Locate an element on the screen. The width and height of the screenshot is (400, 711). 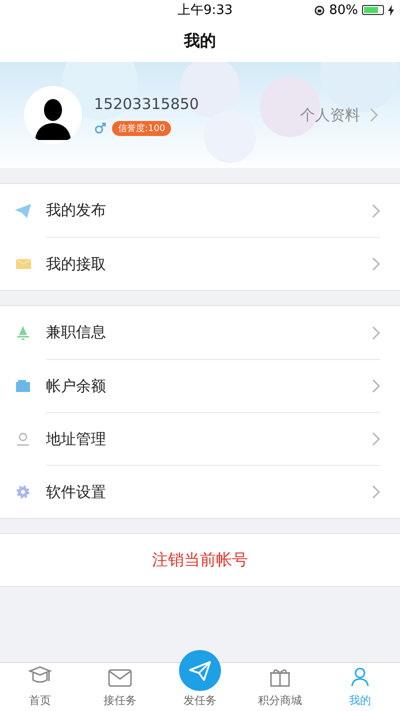
menu-item: 帐户余额 is located at coordinates (200, 385).